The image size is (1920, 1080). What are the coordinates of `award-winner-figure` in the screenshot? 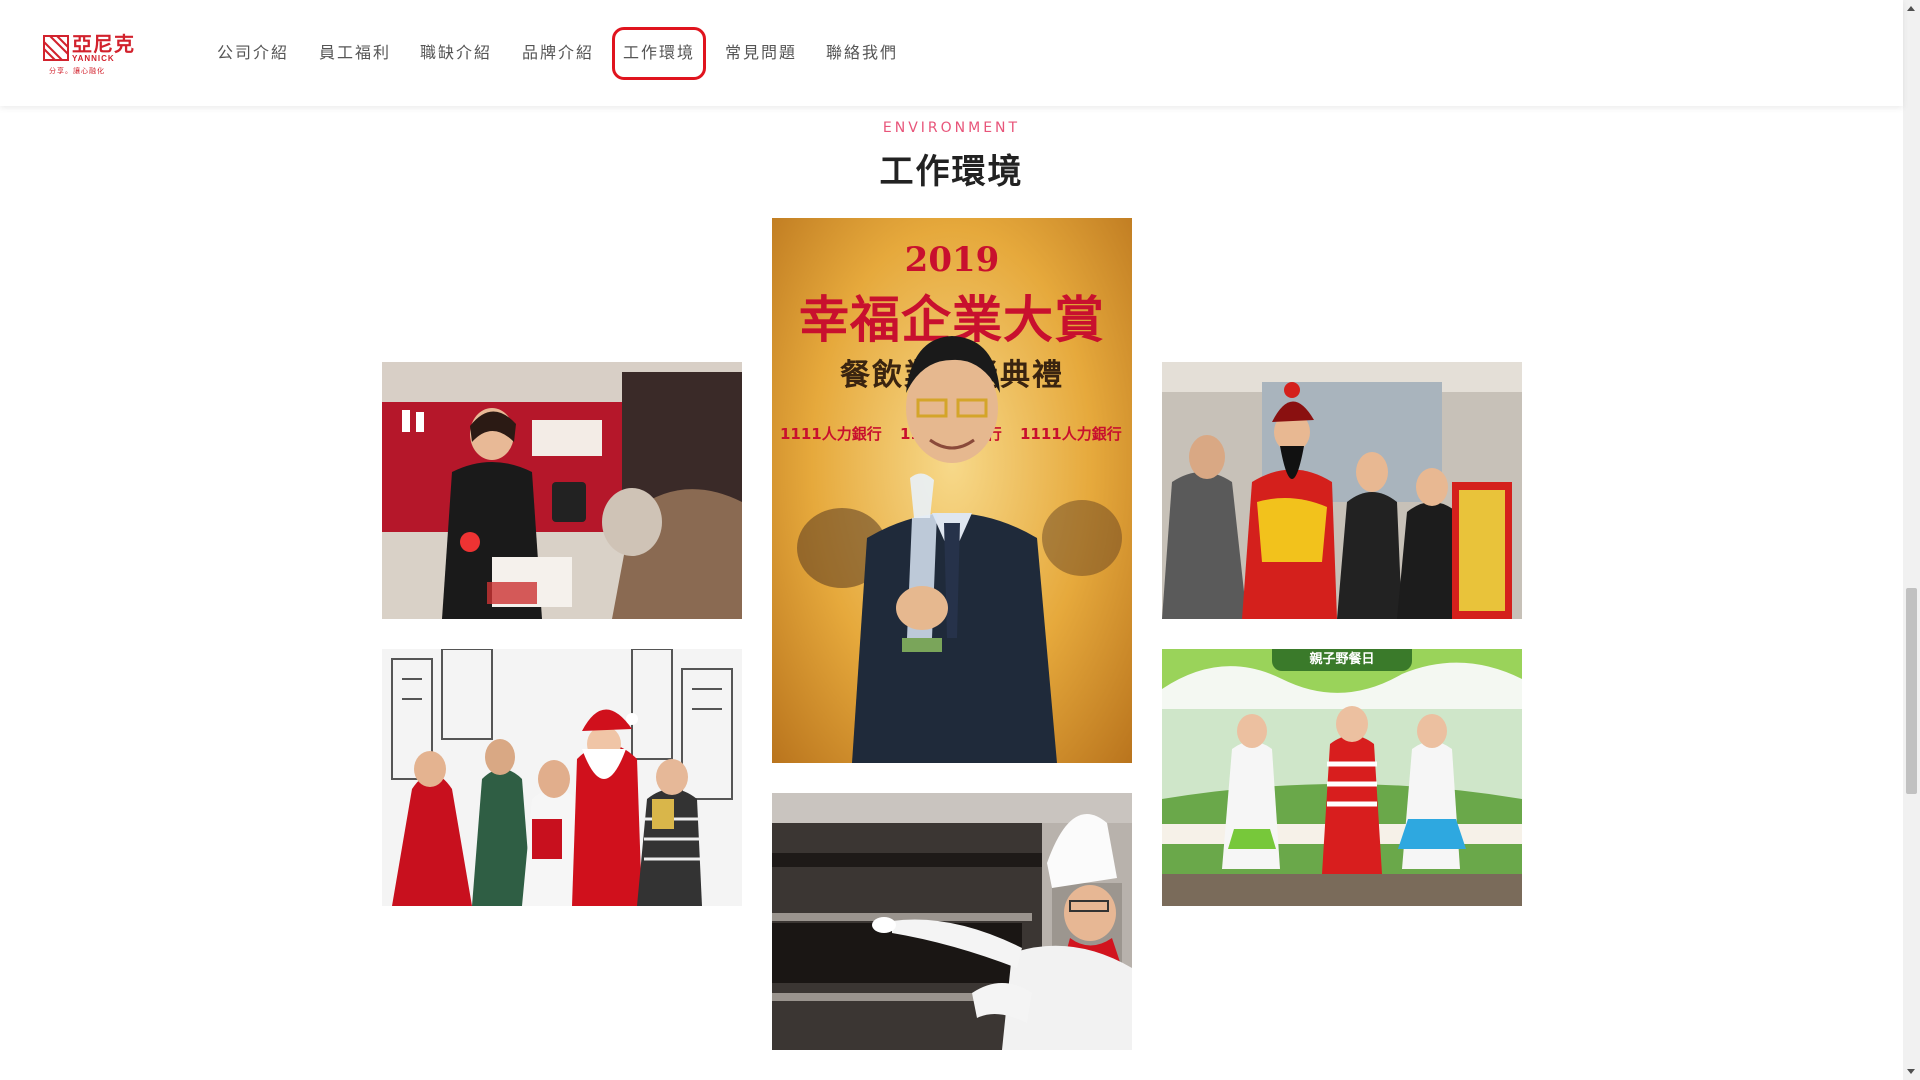 It's located at (959, 549).